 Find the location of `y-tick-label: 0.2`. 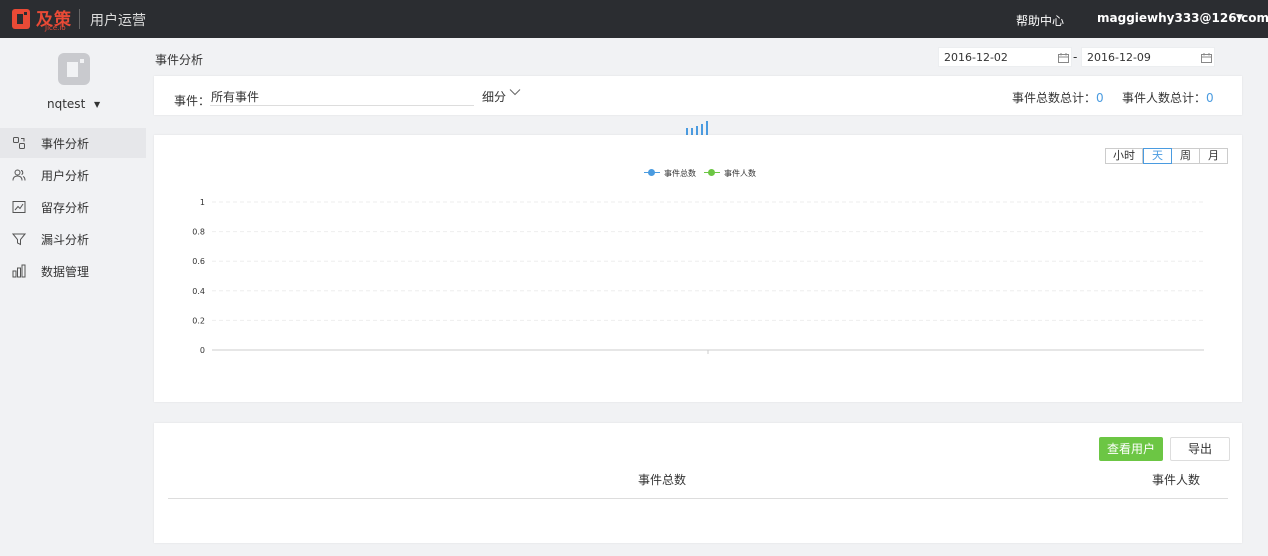

y-tick-label: 0.2 is located at coordinates (198, 320).